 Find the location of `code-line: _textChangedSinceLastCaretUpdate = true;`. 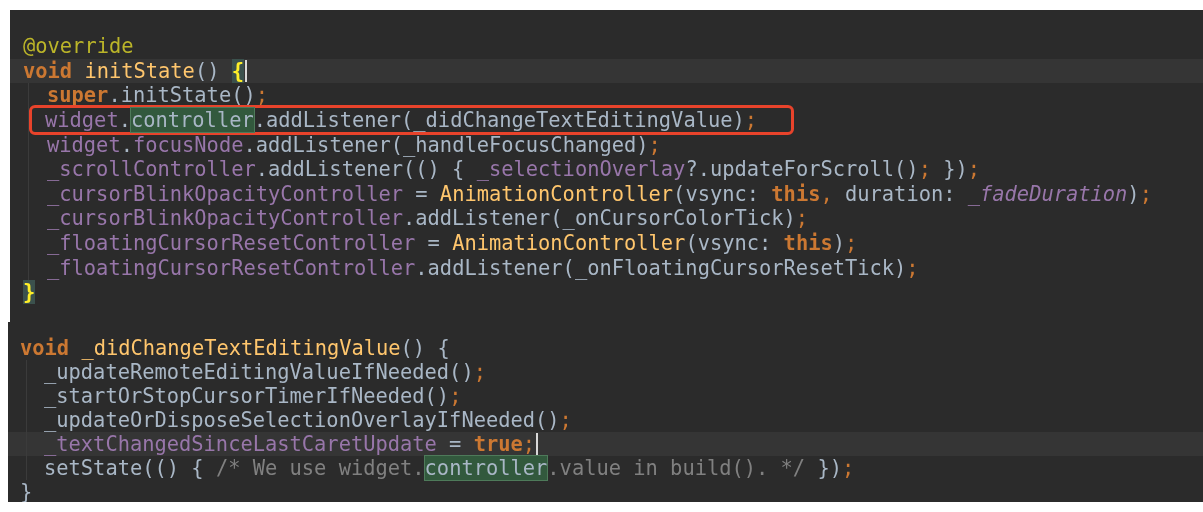

code-line: _textChangedSinceLastCaretUpdate = true; is located at coordinates (290, 444).